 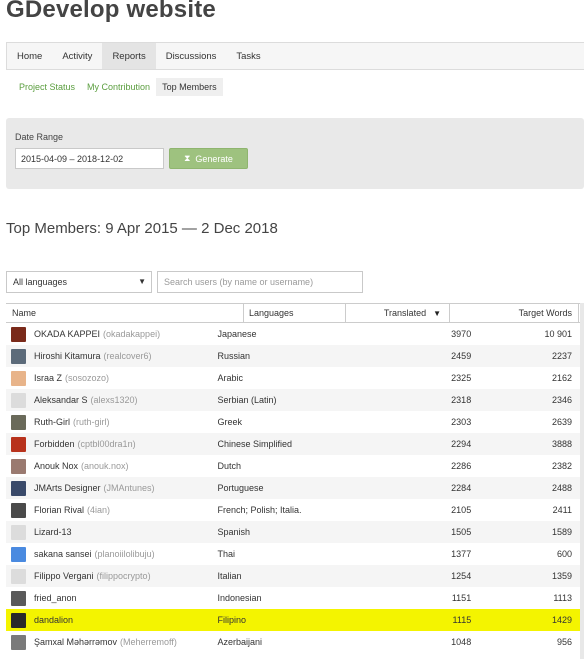 I want to click on member-target-words: 10 901, so click(x=558, y=334).